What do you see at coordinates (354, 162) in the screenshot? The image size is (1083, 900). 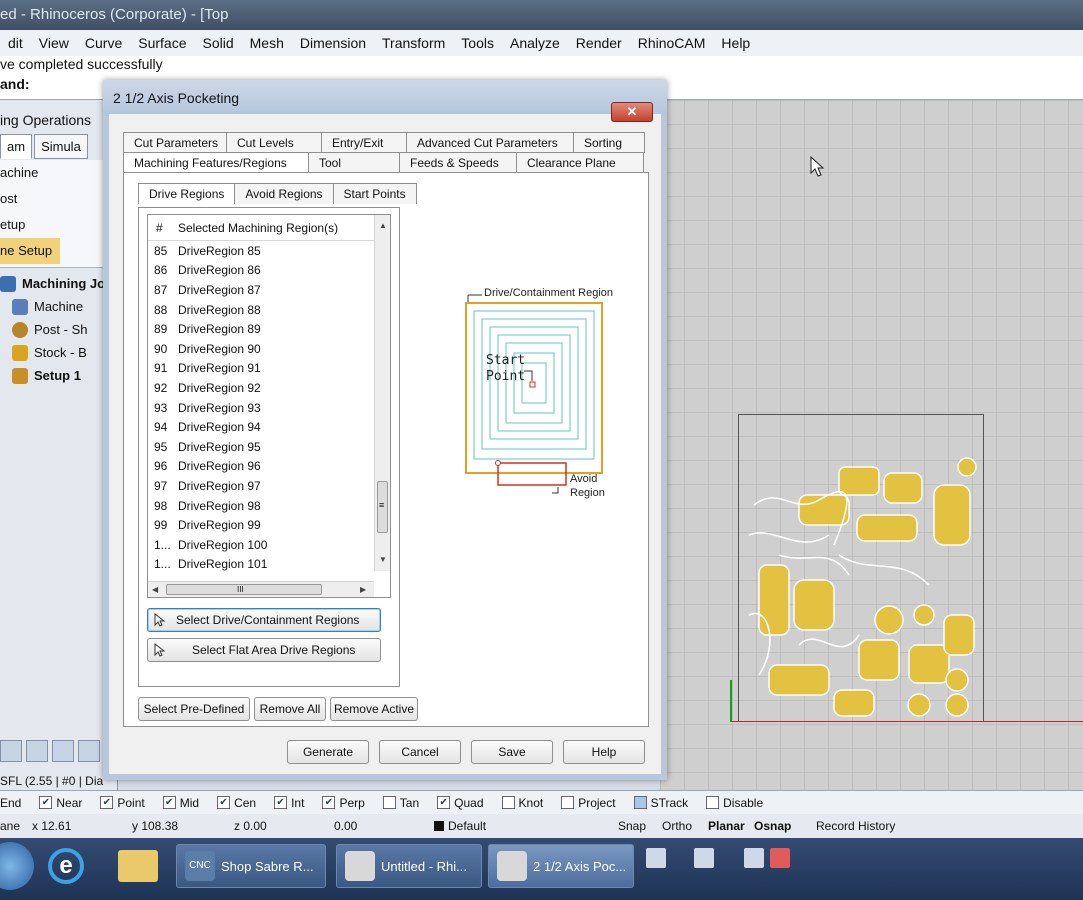 I see `tab-tool: Tool` at bounding box center [354, 162].